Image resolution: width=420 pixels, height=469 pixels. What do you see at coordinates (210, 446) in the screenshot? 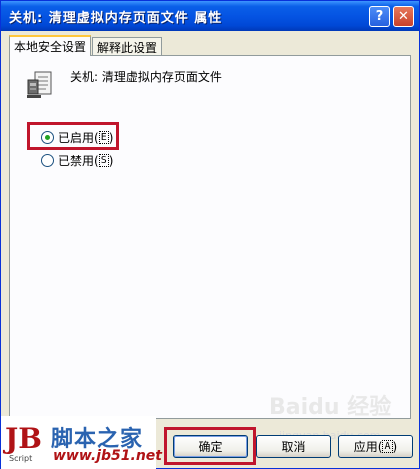
I see `ok-button: 确定` at bounding box center [210, 446].